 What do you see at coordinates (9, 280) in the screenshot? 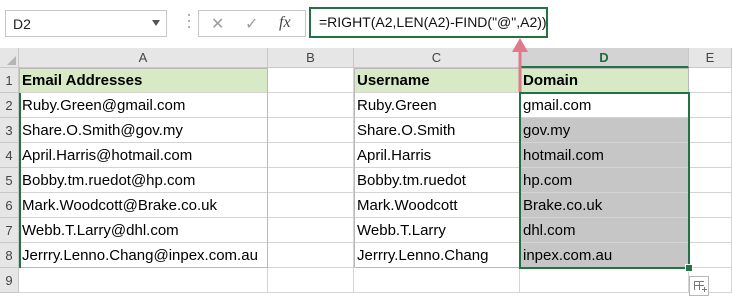
I see `row-header-9: 9` at bounding box center [9, 280].